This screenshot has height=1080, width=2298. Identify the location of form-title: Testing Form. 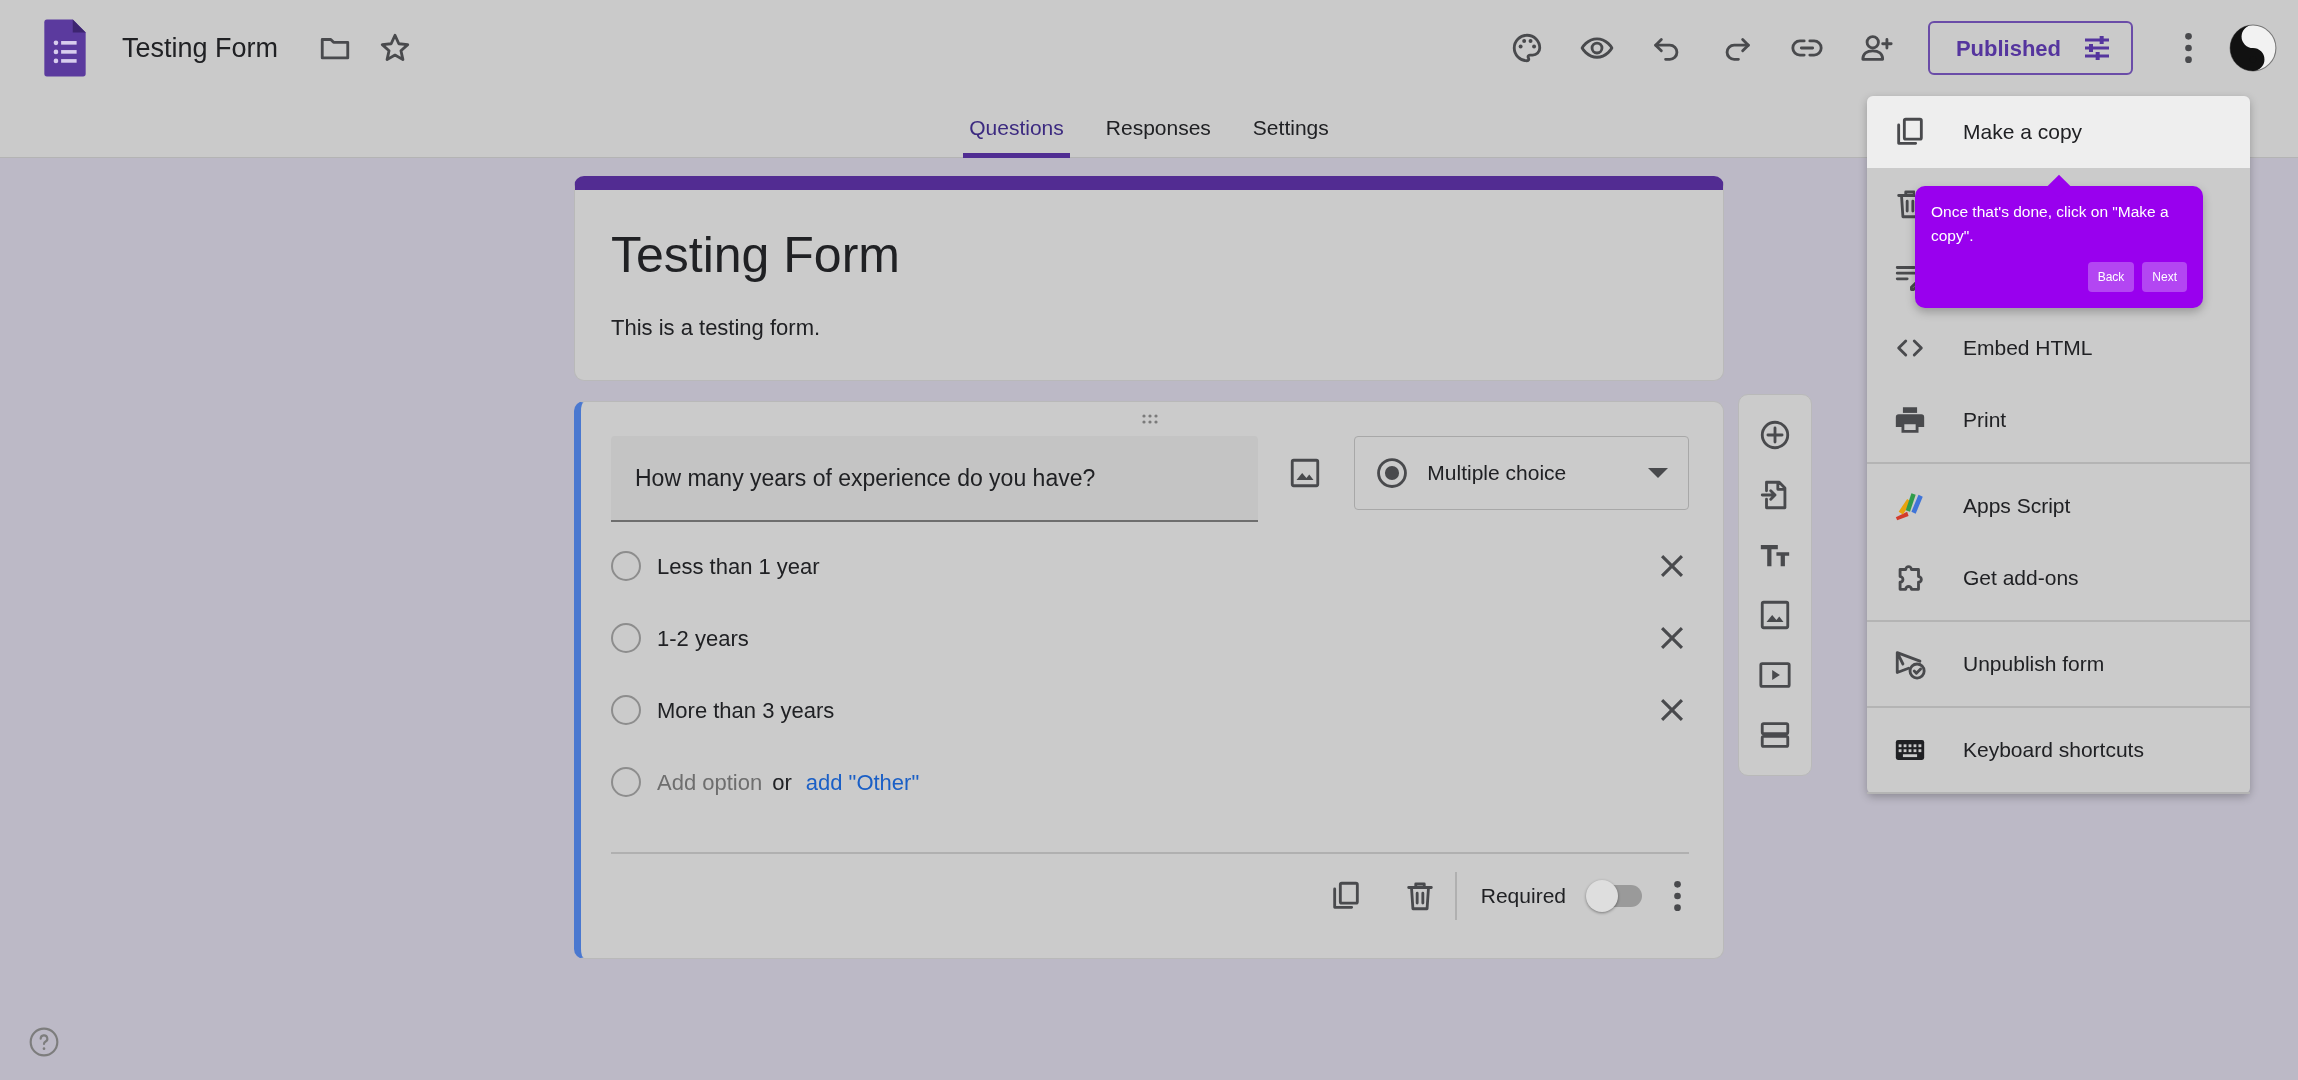
(756, 255).